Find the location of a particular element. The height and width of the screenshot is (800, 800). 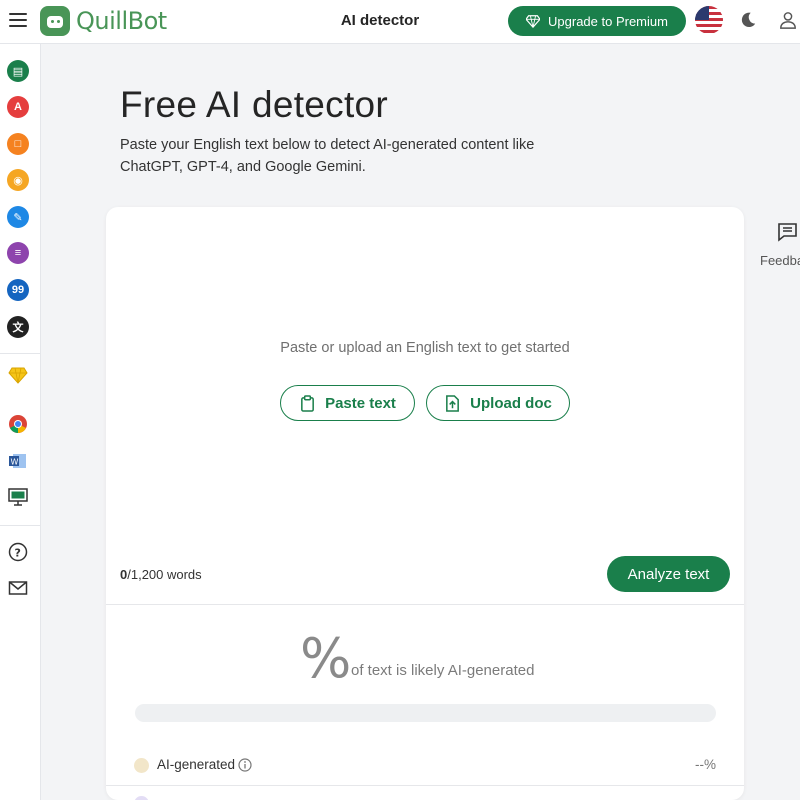

feedback-button: Feedback is located at coordinates (780, 247).